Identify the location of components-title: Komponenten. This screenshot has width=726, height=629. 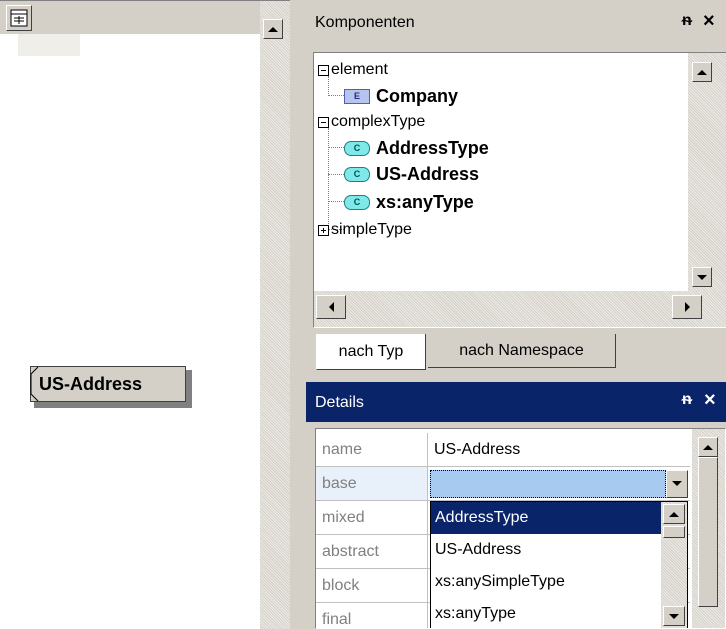
(365, 22).